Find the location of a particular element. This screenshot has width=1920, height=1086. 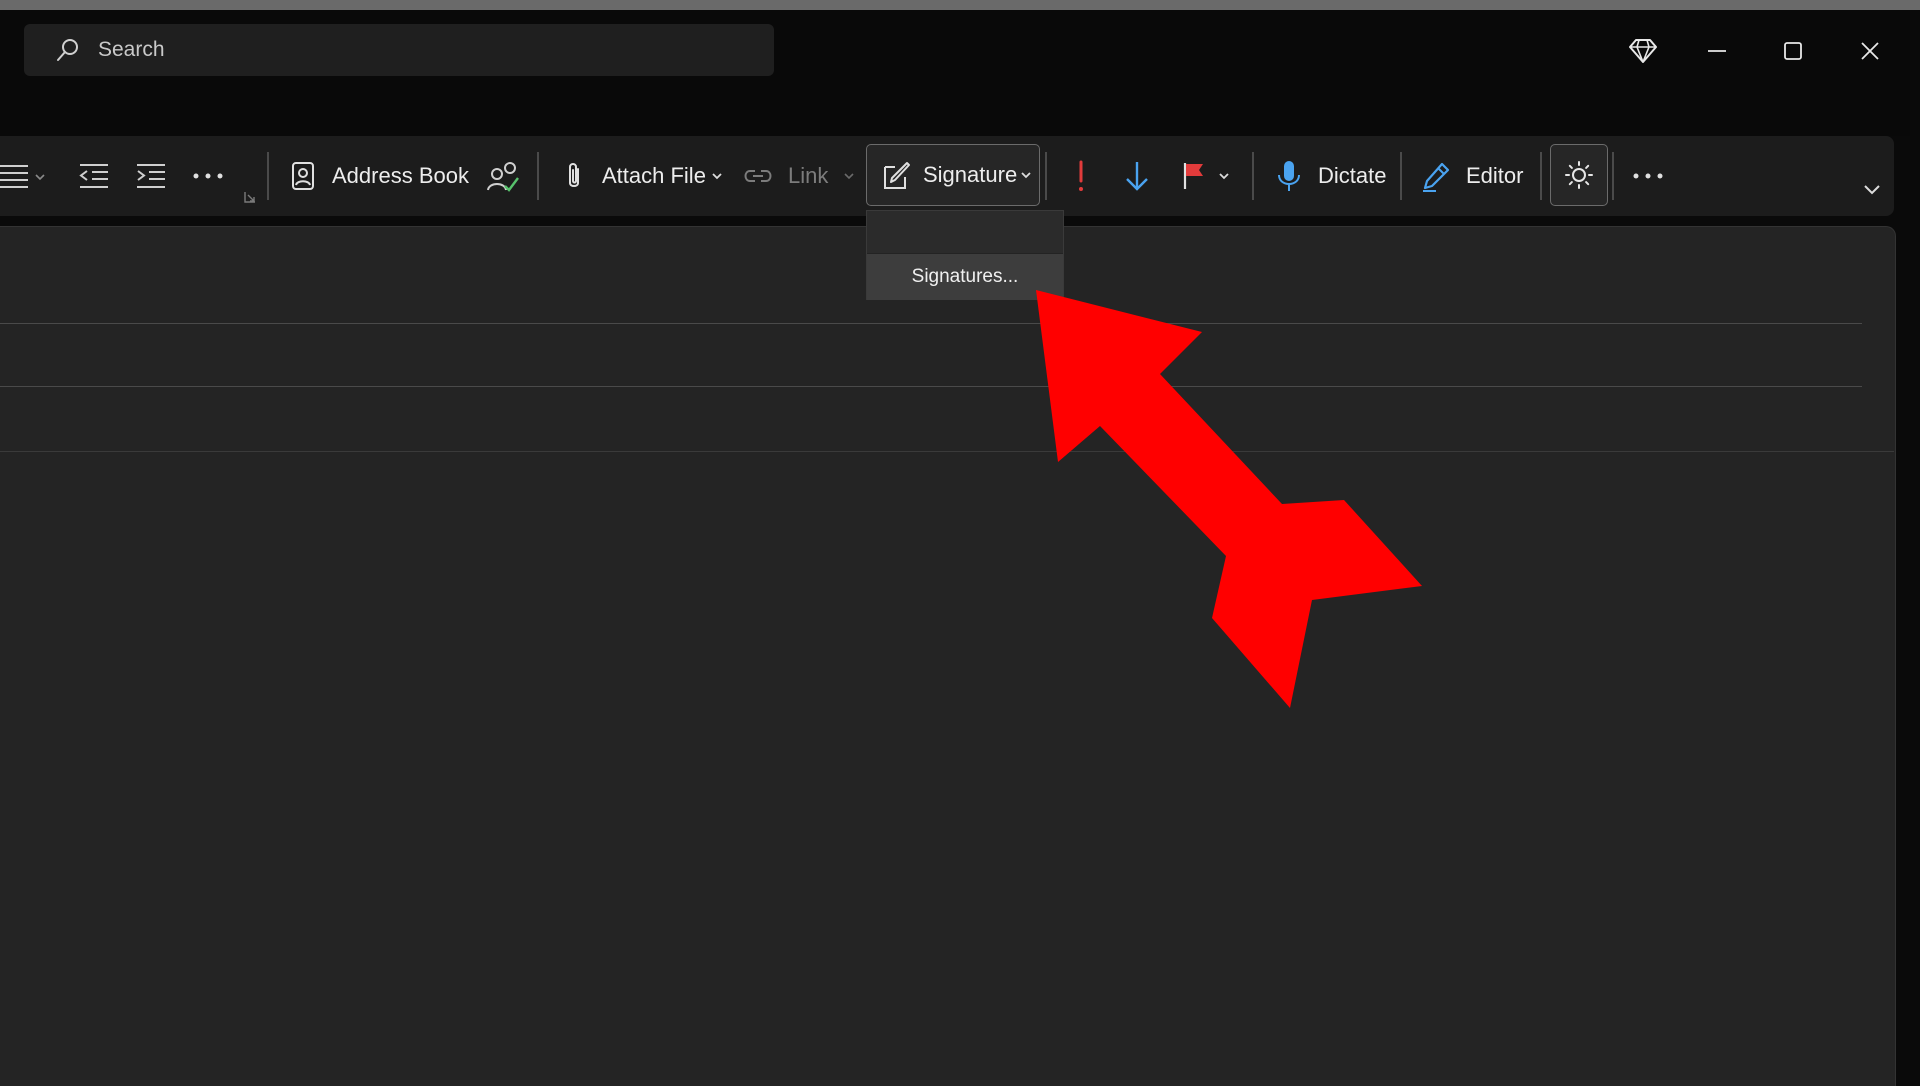

signature-button: Signature is located at coordinates (953, 175).